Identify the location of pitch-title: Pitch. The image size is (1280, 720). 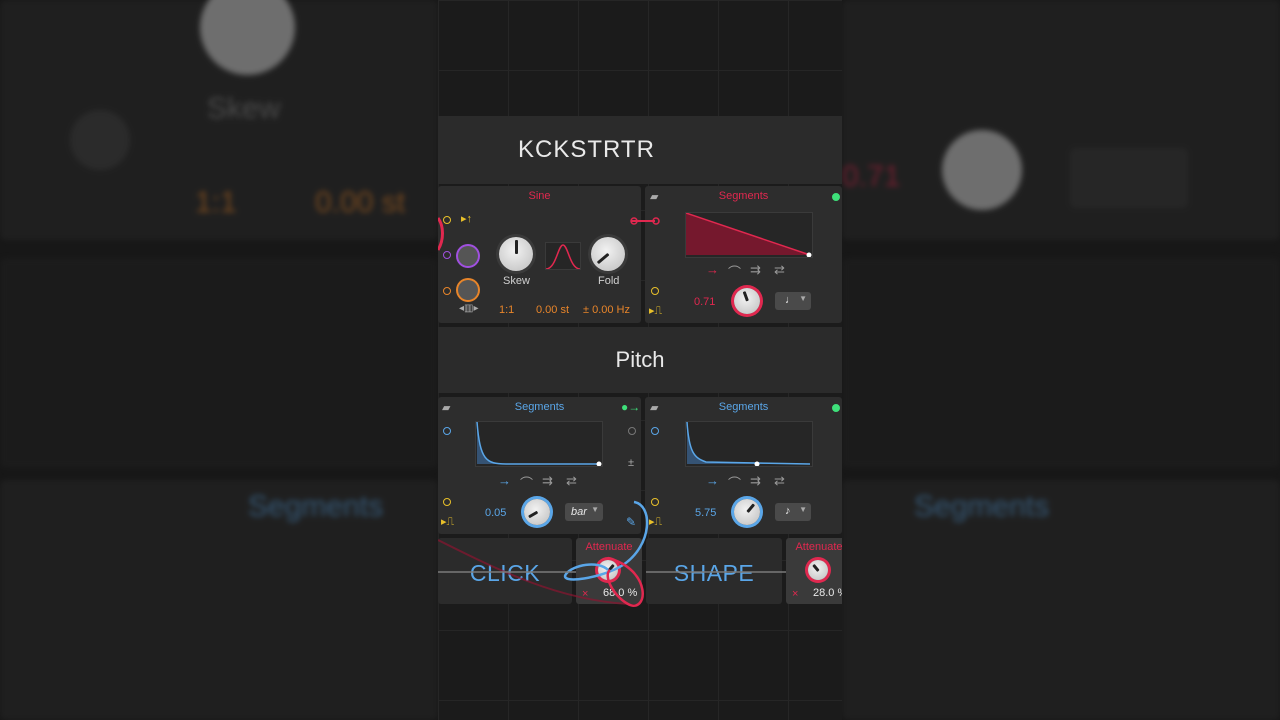
(640, 359).